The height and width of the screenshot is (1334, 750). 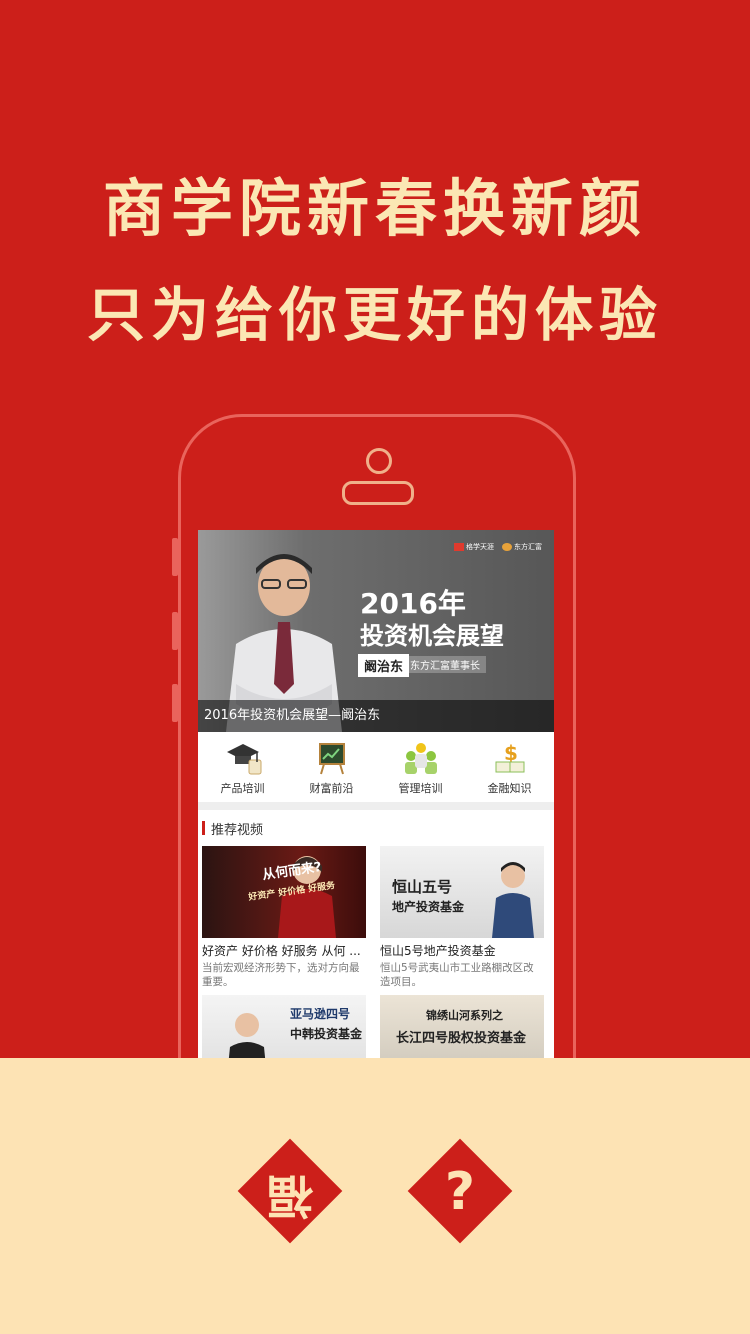 I want to click on thumb-subline: 地产投资基金, so click(x=428, y=907).